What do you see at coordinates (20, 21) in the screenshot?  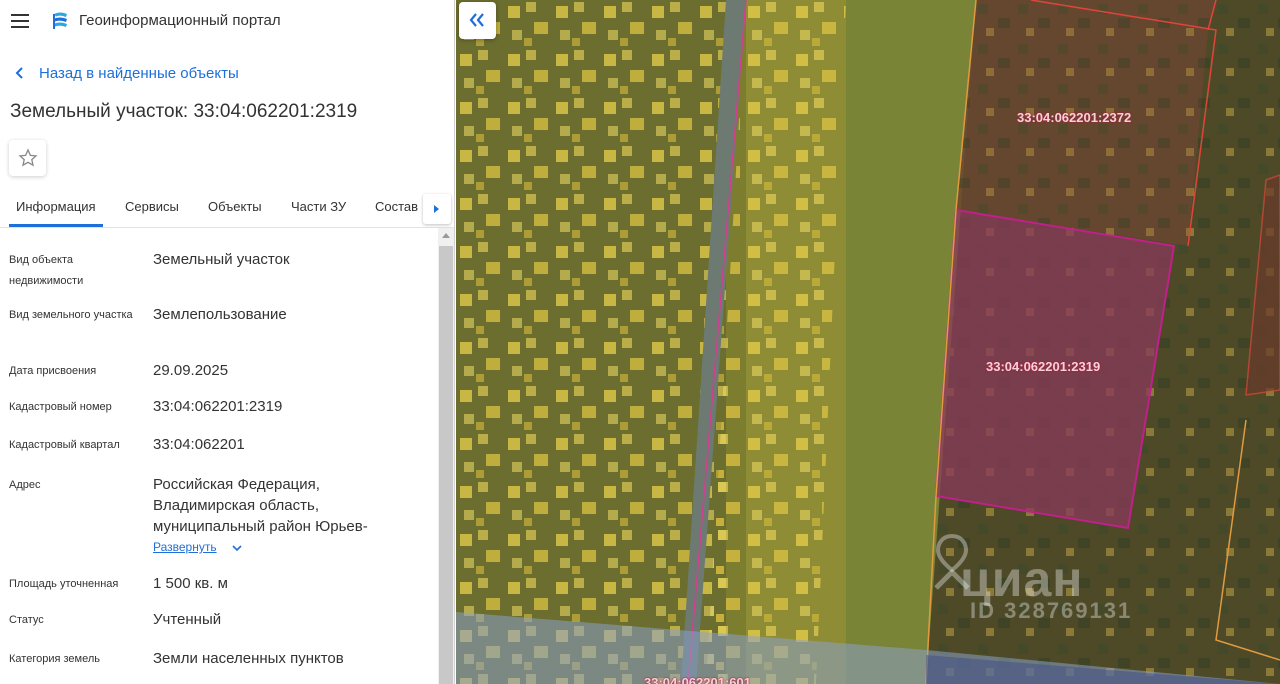 I see `hamburger-menu-icon` at bounding box center [20, 21].